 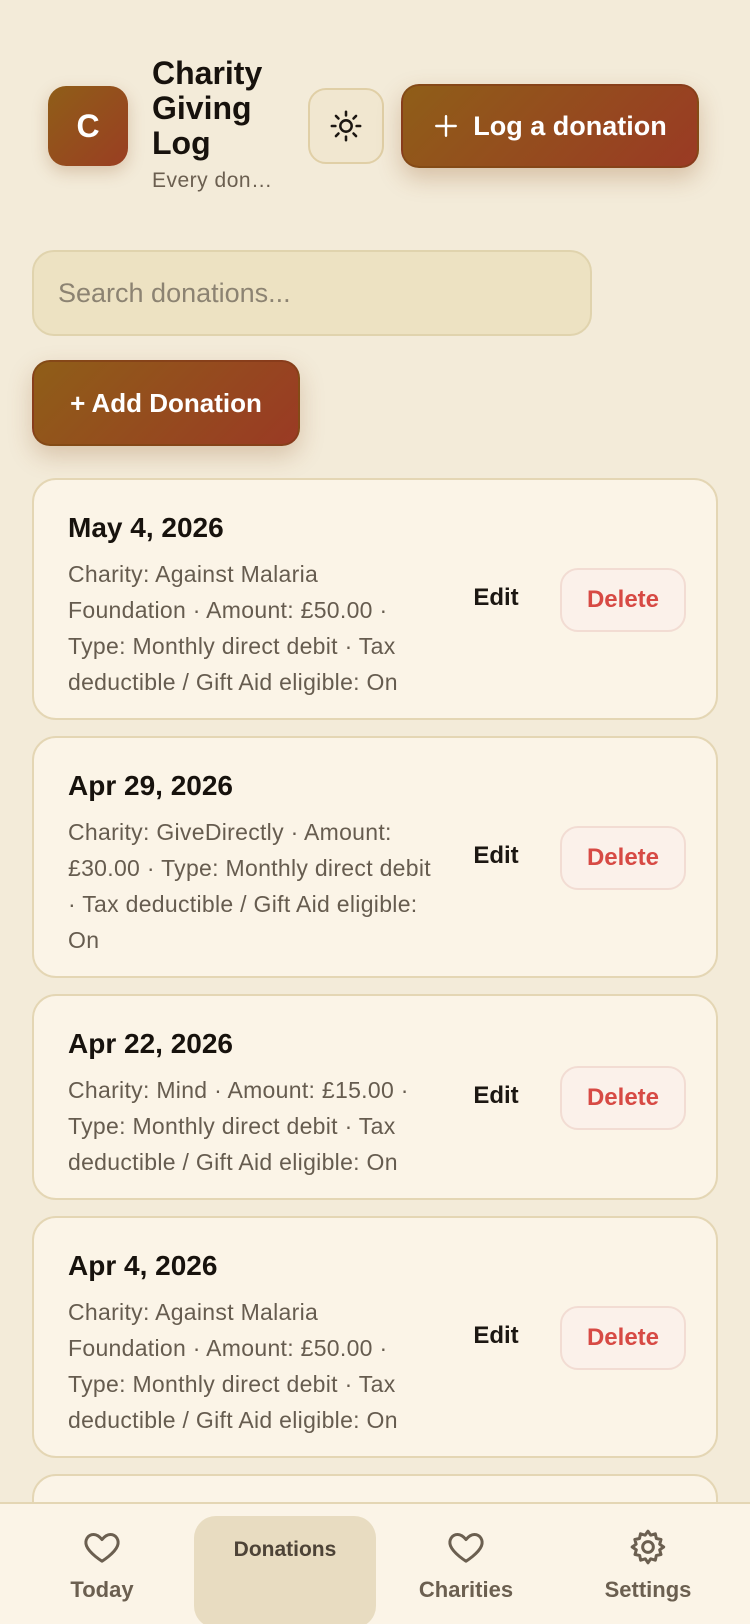 What do you see at coordinates (146, 527) in the screenshot?
I see `donation-date: May 4, 2026` at bounding box center [146, 527].